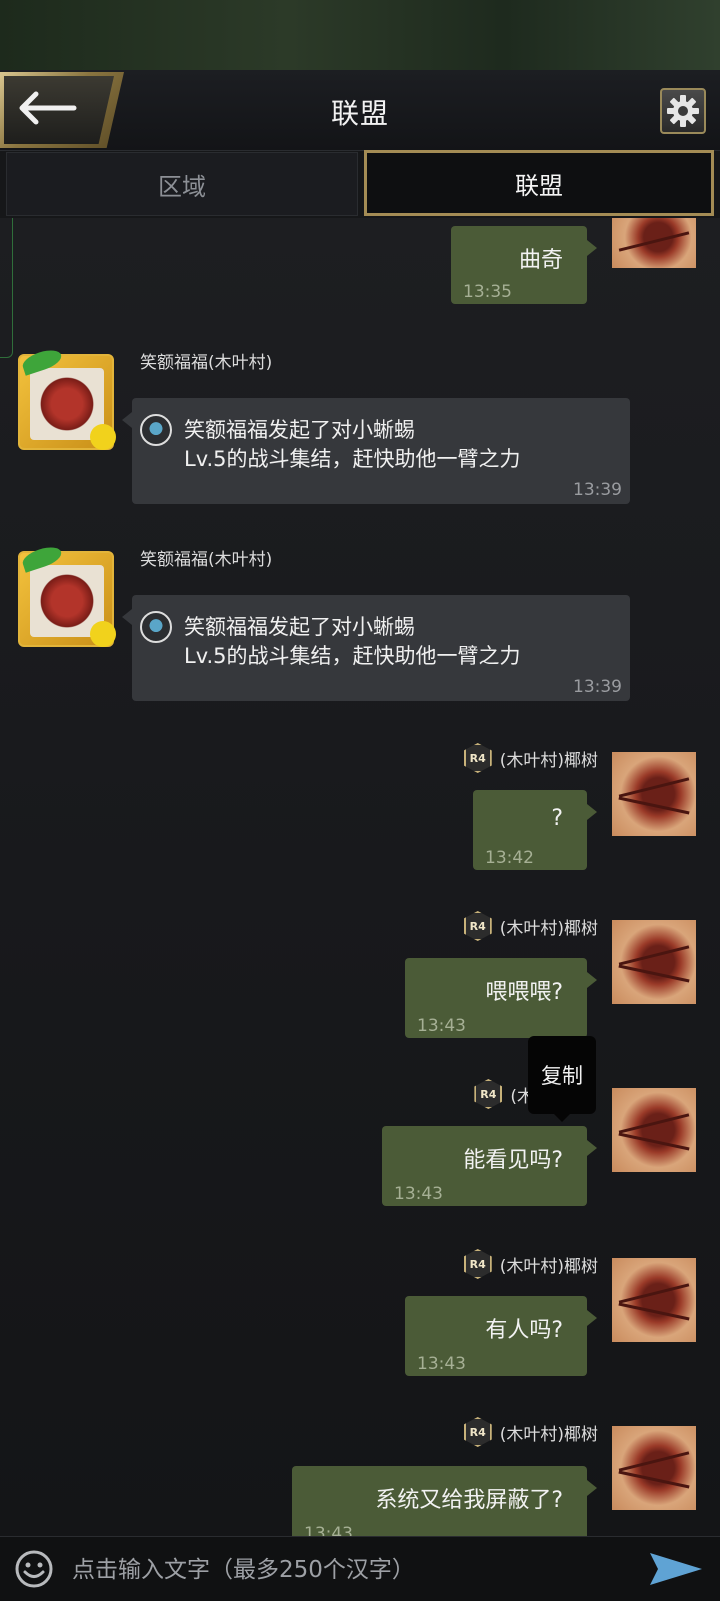 This screenshot has width=720, height=1601. Describe the element at coordinates (360, 35) in the screenshot. I see `game-background-strip` at that location.